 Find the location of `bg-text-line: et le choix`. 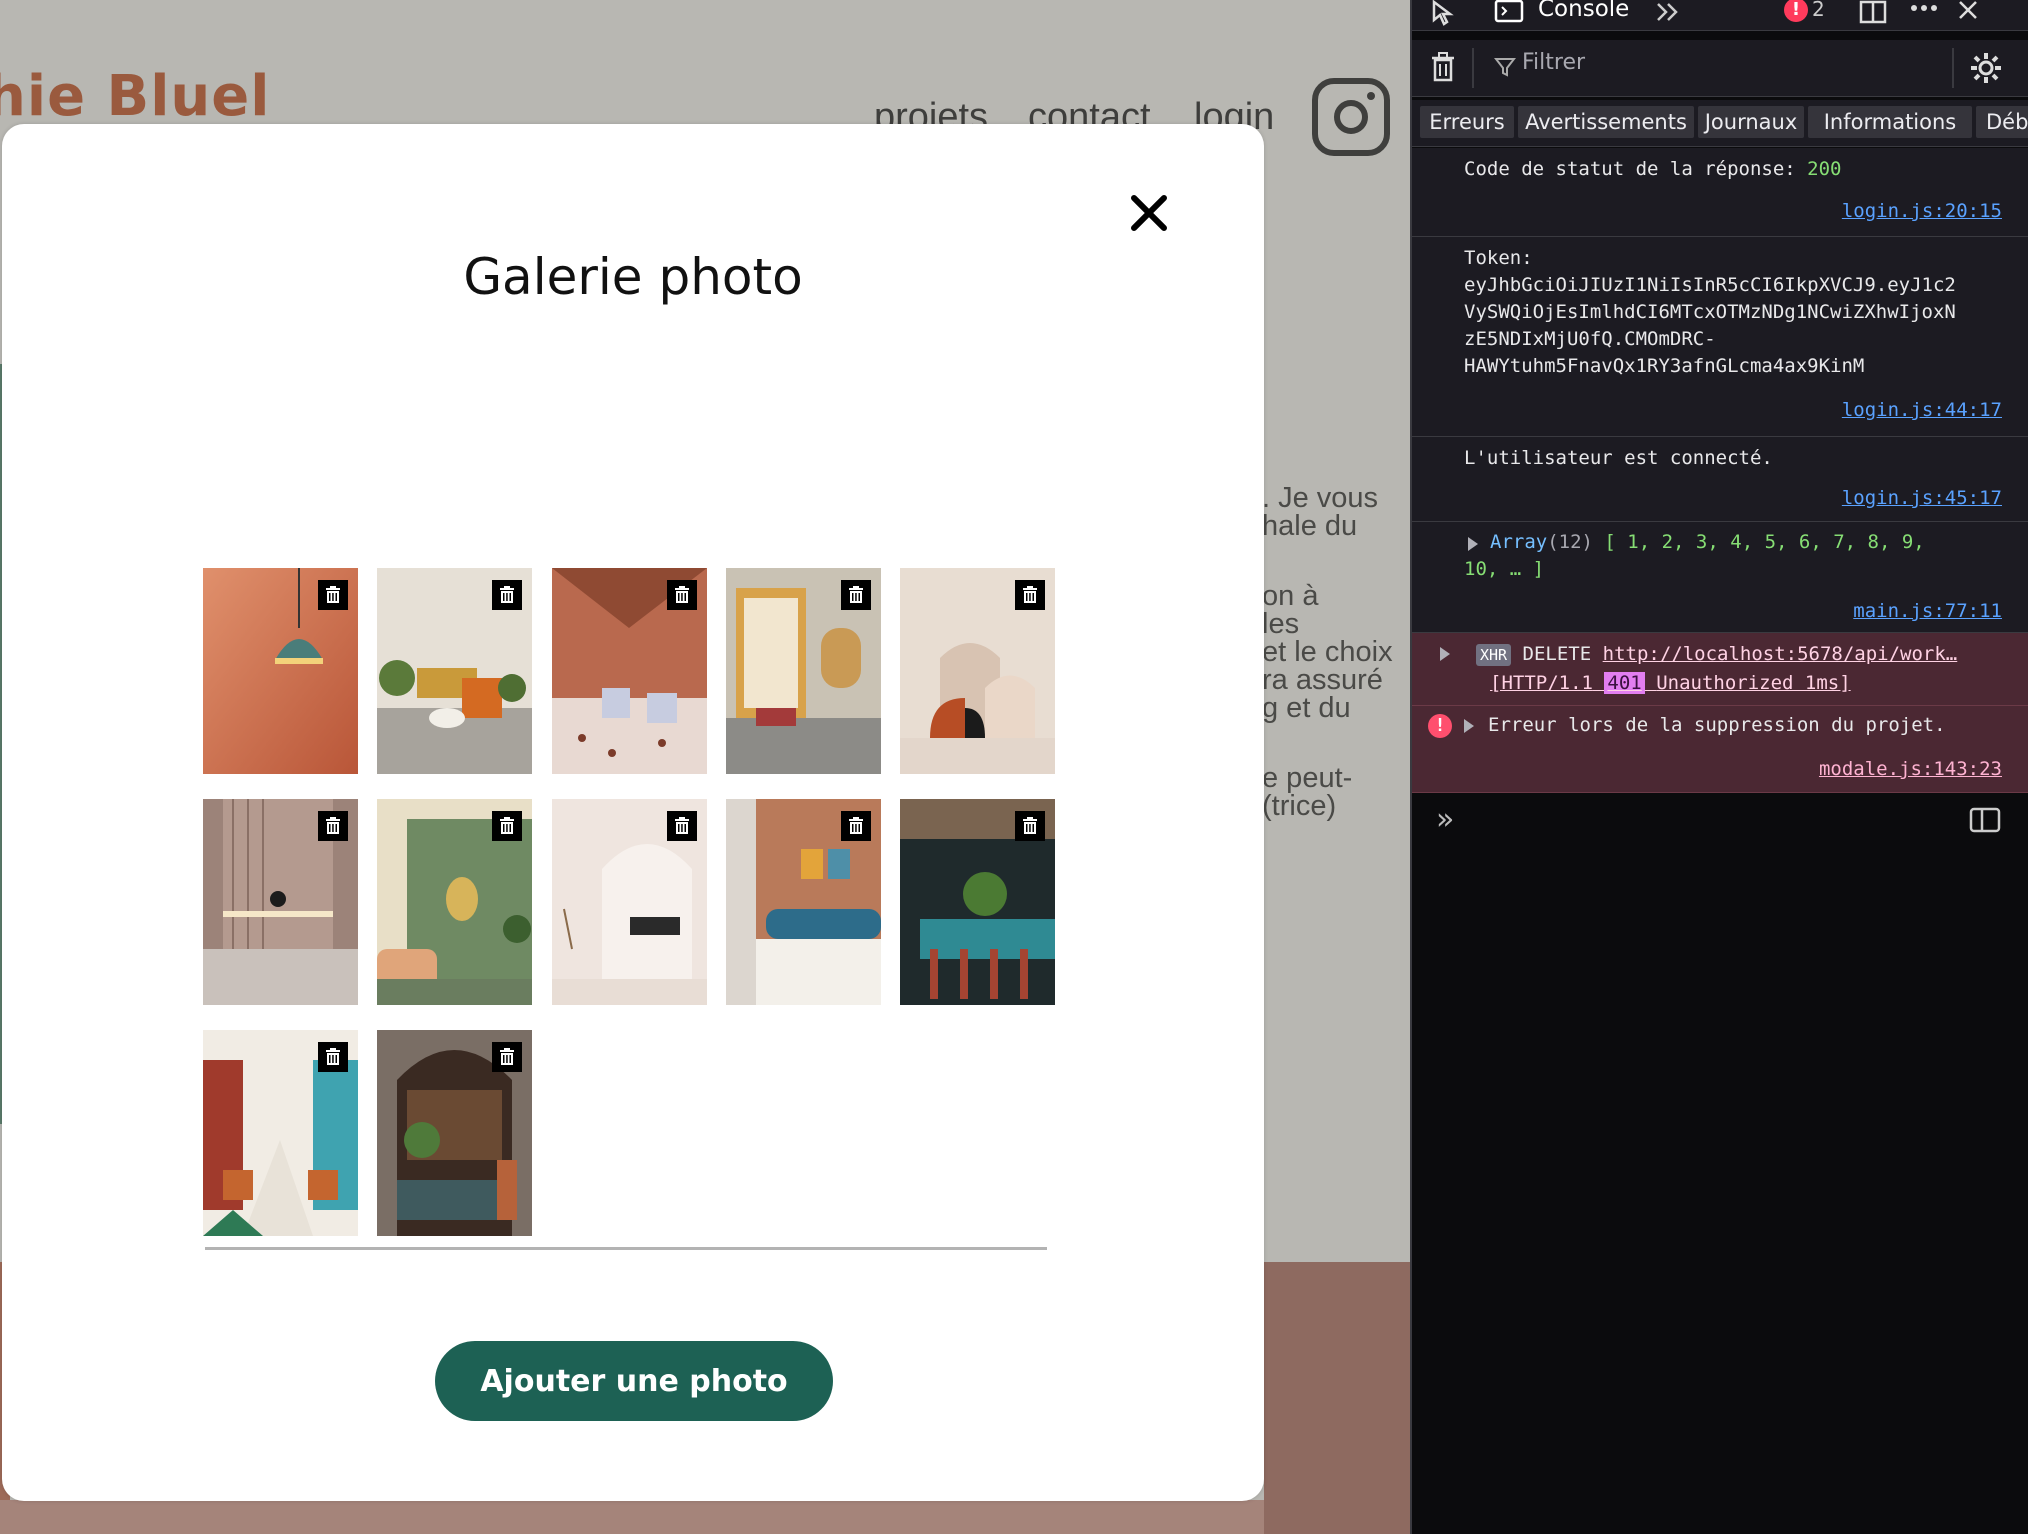

bg-text-line: et le choix is located at coordinates (1327, 652).